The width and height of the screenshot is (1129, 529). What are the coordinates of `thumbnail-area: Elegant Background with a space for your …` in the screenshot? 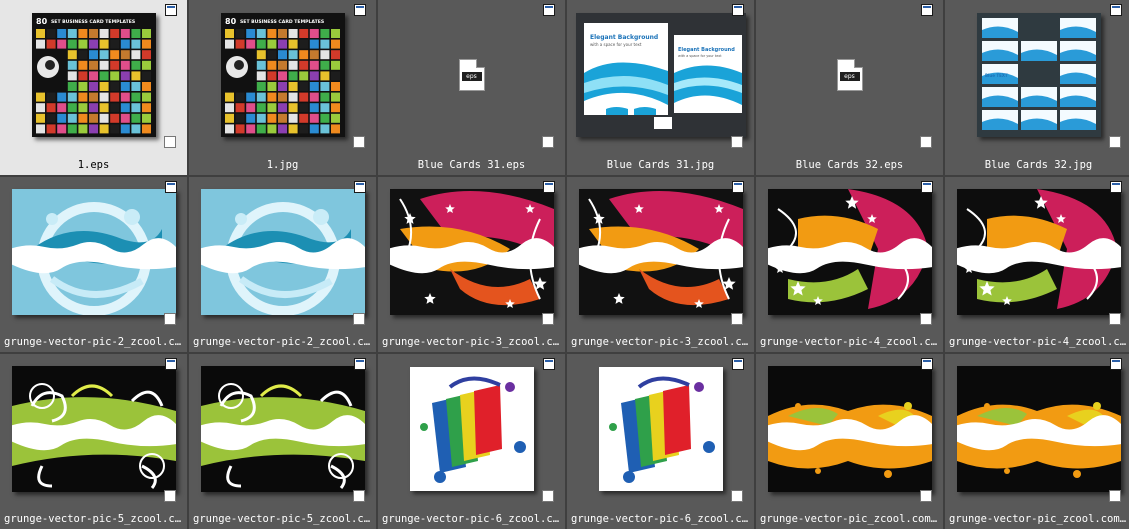 It's located at (660, 75).